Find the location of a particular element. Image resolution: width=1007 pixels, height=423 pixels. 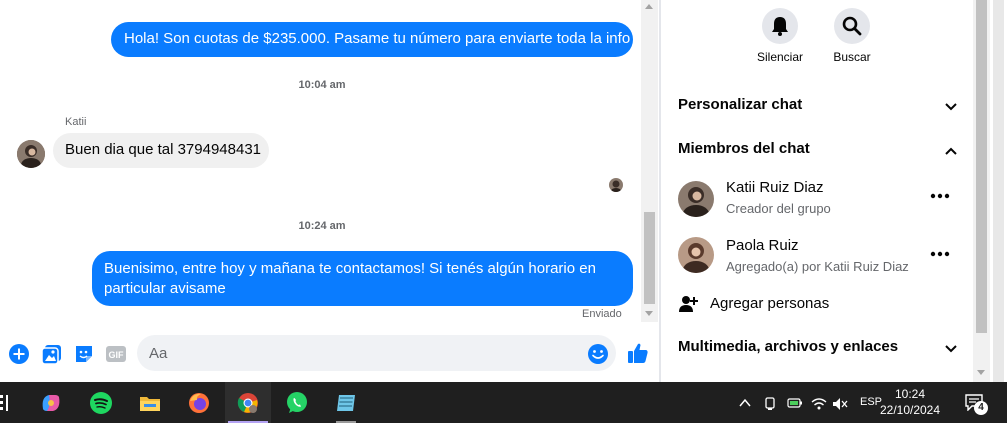

add-person-icon is located at coordinates (688, 304).